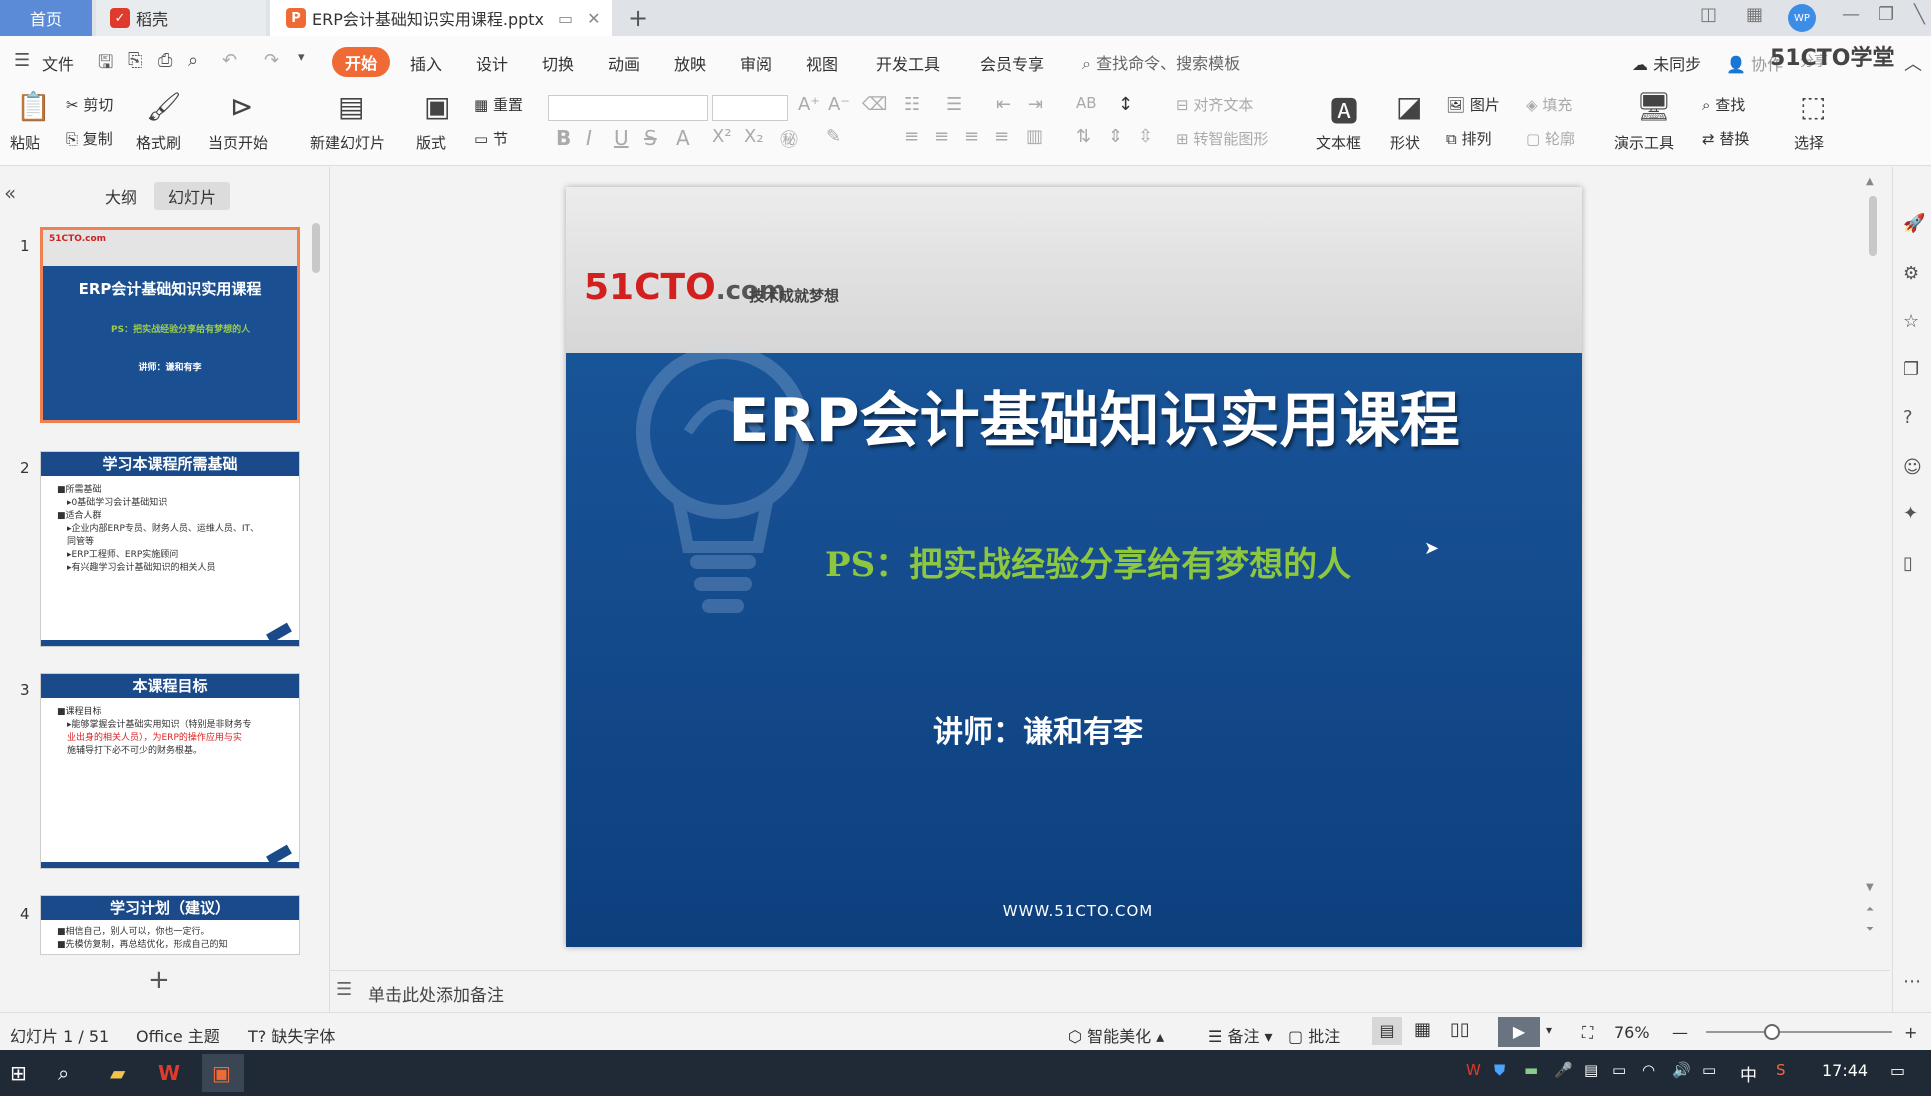 This screenshot has width=1931, height=1096. I want to click on slide-title: ERP会计基础知识实用课程, so click(1074, 415).